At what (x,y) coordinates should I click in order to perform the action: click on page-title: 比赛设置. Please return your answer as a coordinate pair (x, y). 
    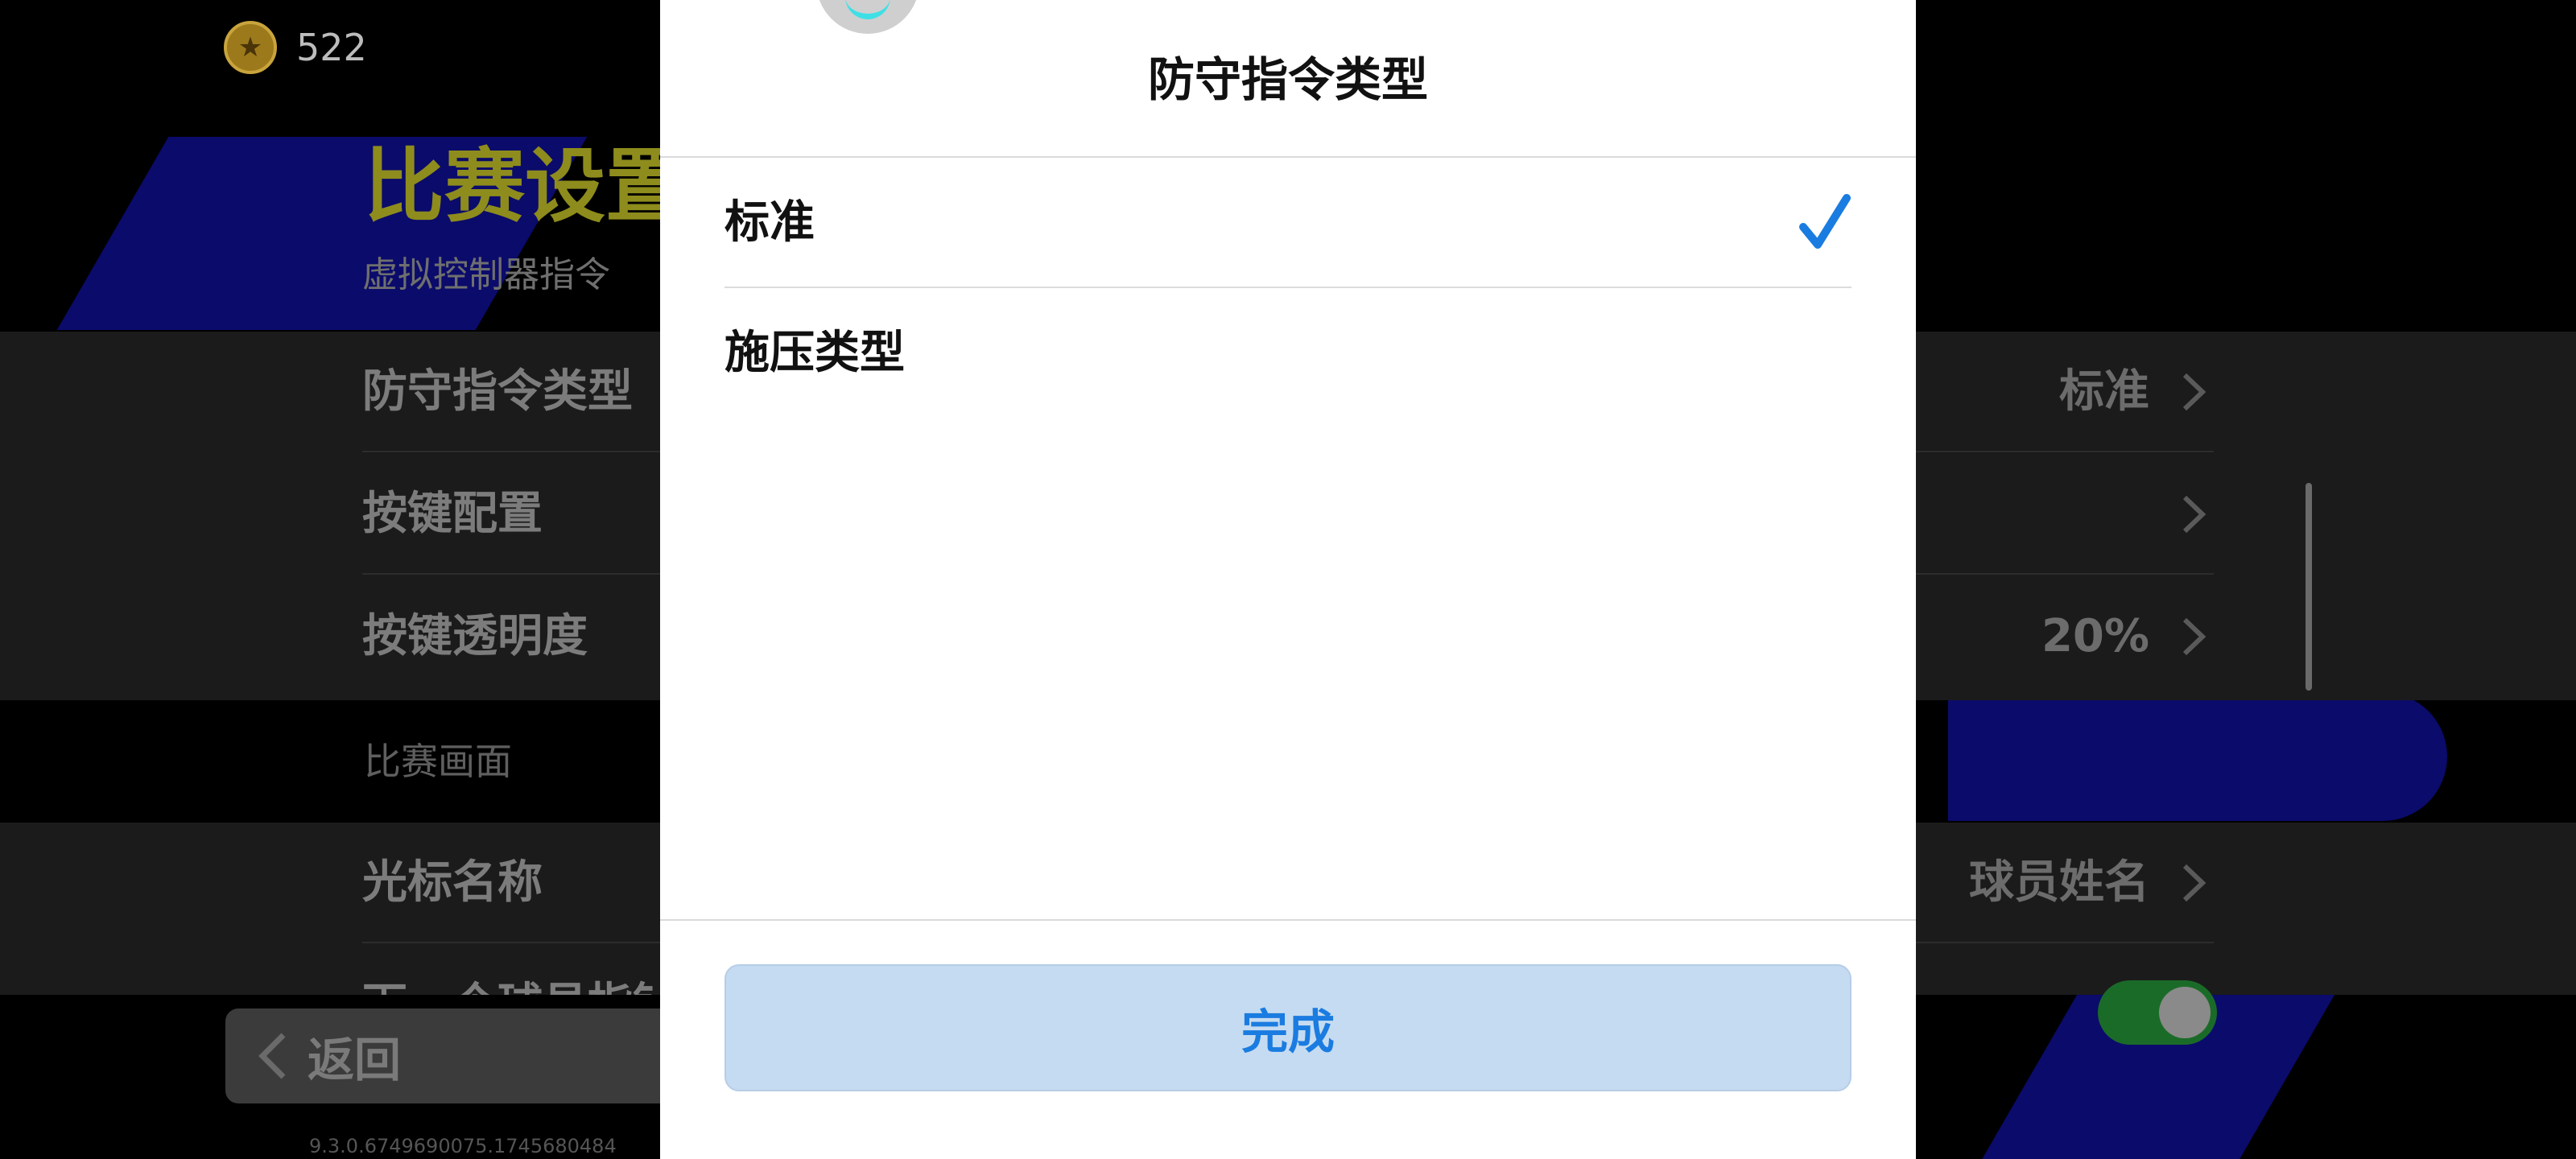
    Looking at the image, I should click on (525, 186).